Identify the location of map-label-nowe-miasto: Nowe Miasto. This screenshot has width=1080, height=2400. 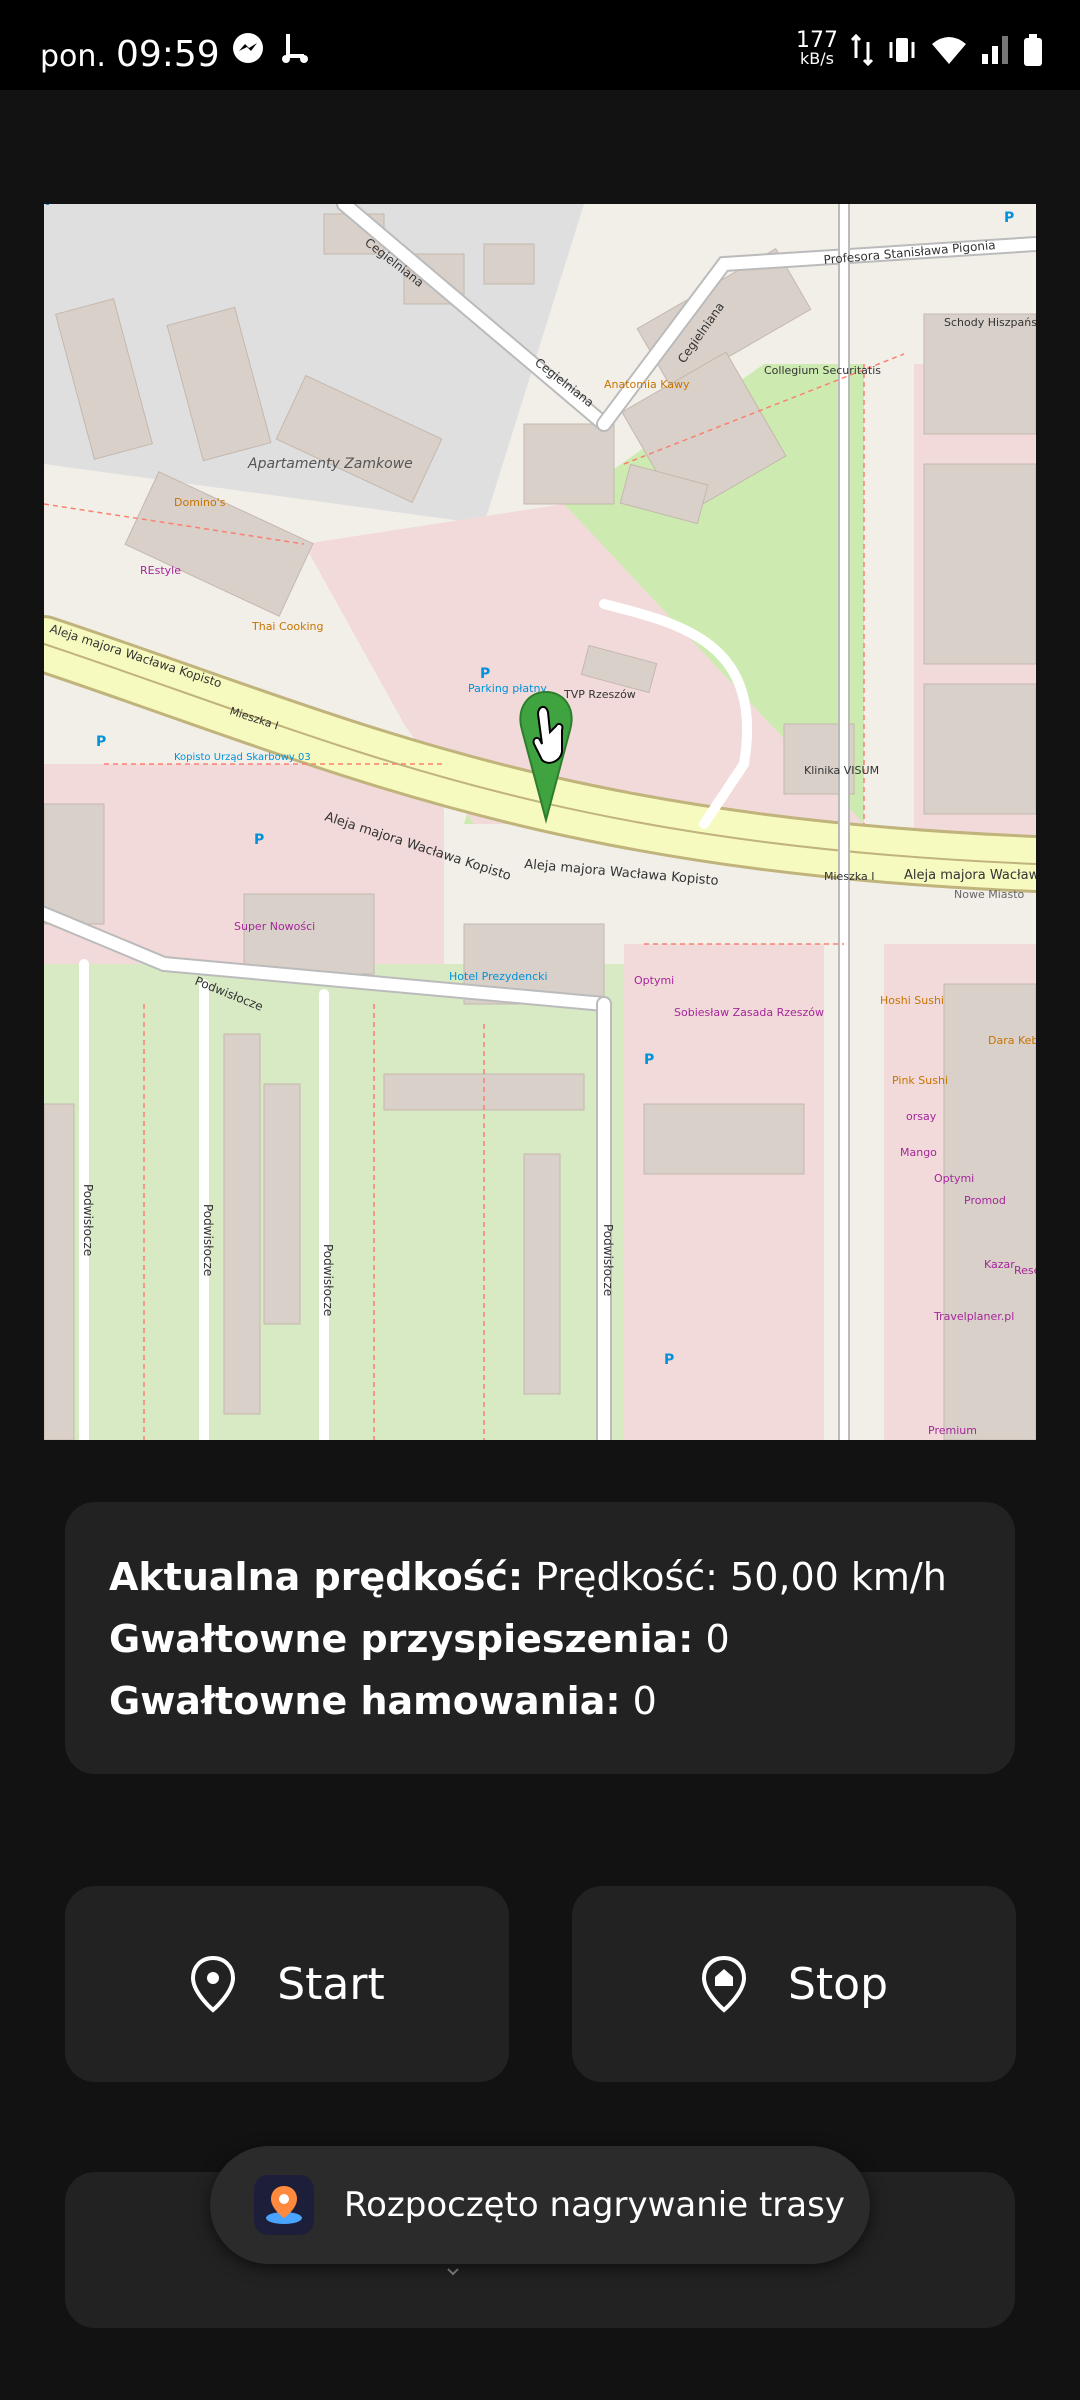
(989, 894).